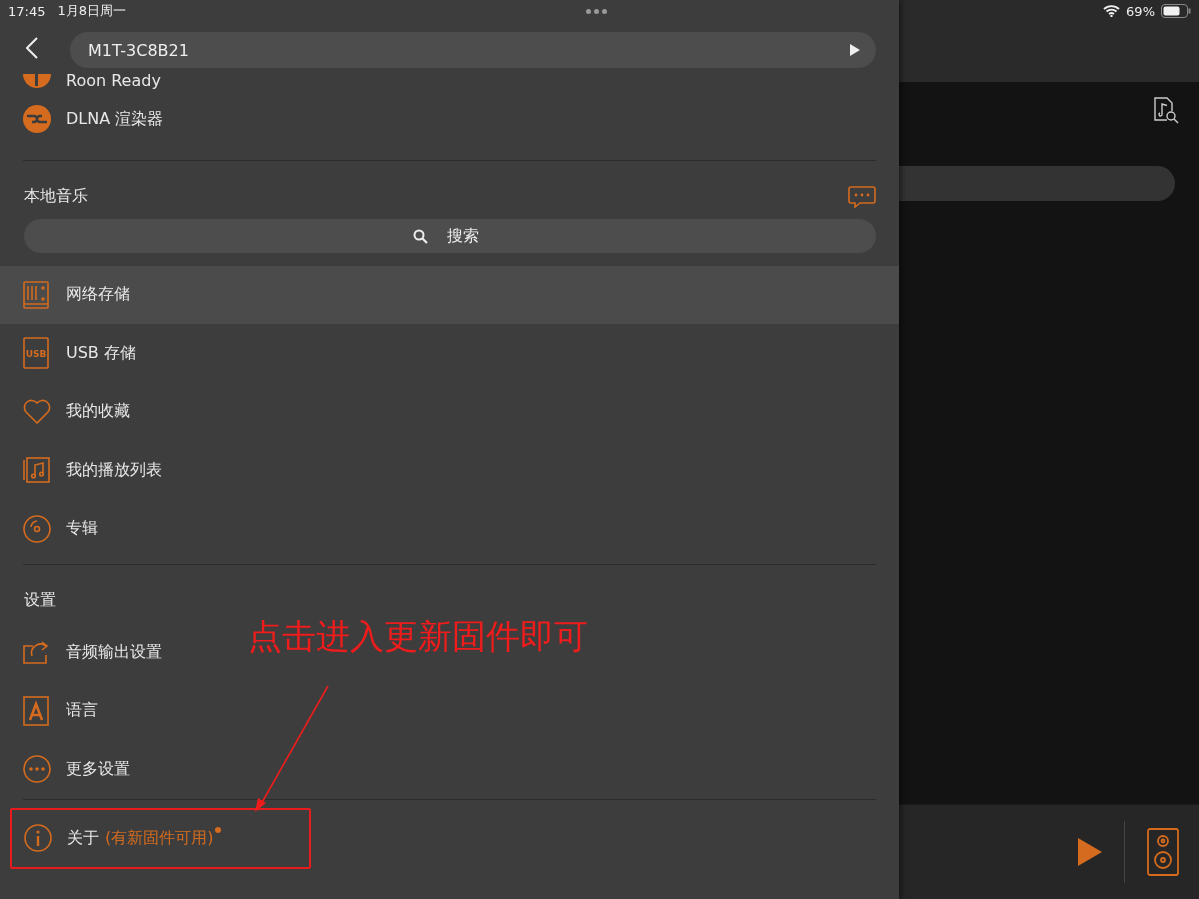 The width and height of the screenshot is (1199, 899). What do you see at coordinates (38, 838) in the screenshot?
I see `info-icon` at bounding box center [38, 838].